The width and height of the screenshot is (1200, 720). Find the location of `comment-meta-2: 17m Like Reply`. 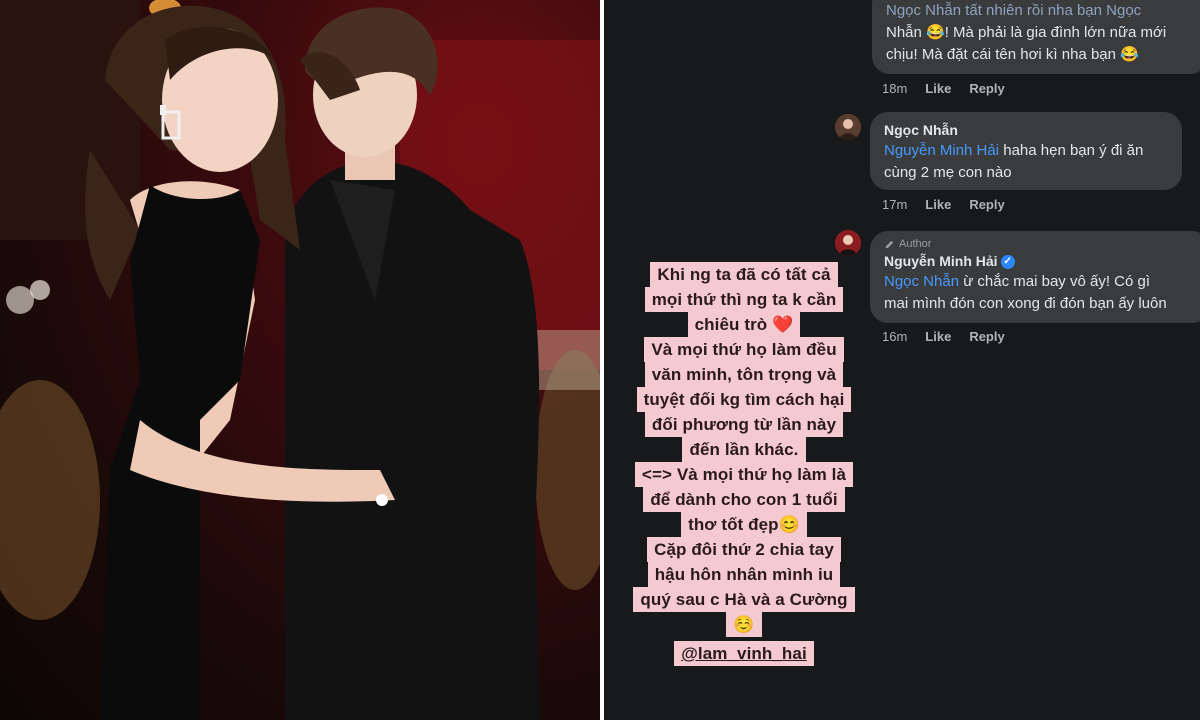

comment-meta-2: 17m Like Reply is located at coordinates (943, 204).